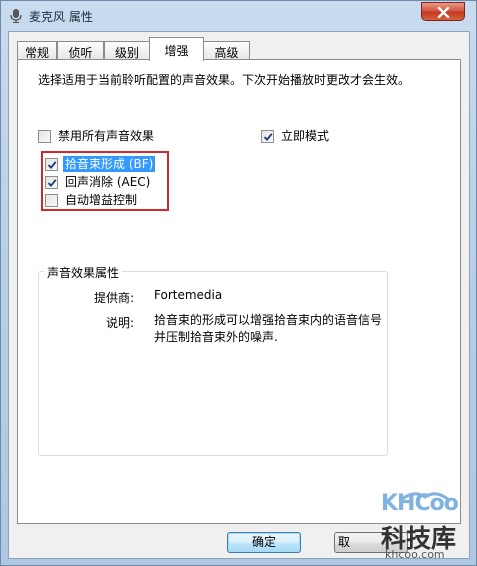  What do you see at coordinates (415, 554) in the screenshot?
I see `watermark-url: khcoo.com` at bounding box center [415, 554].